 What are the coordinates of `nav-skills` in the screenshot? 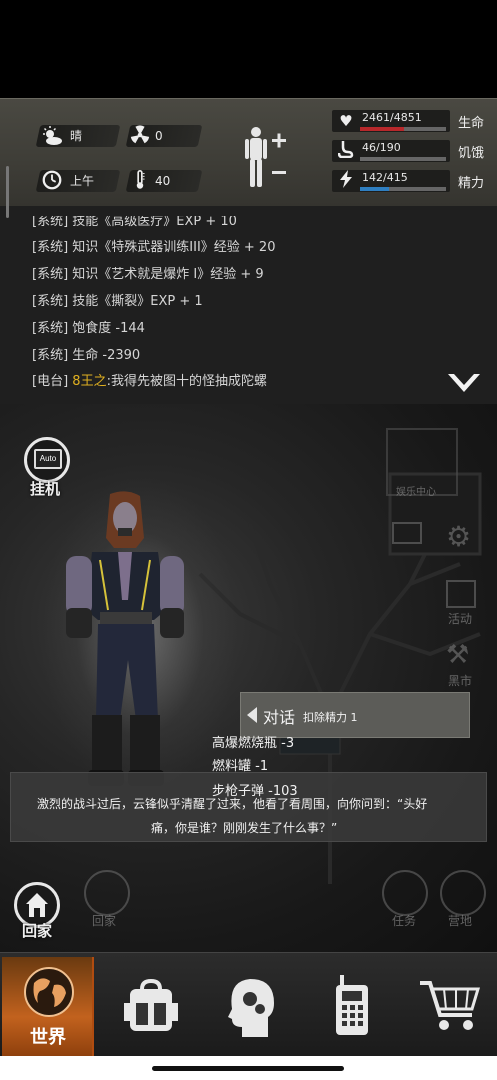 It's located at (252, 1007).